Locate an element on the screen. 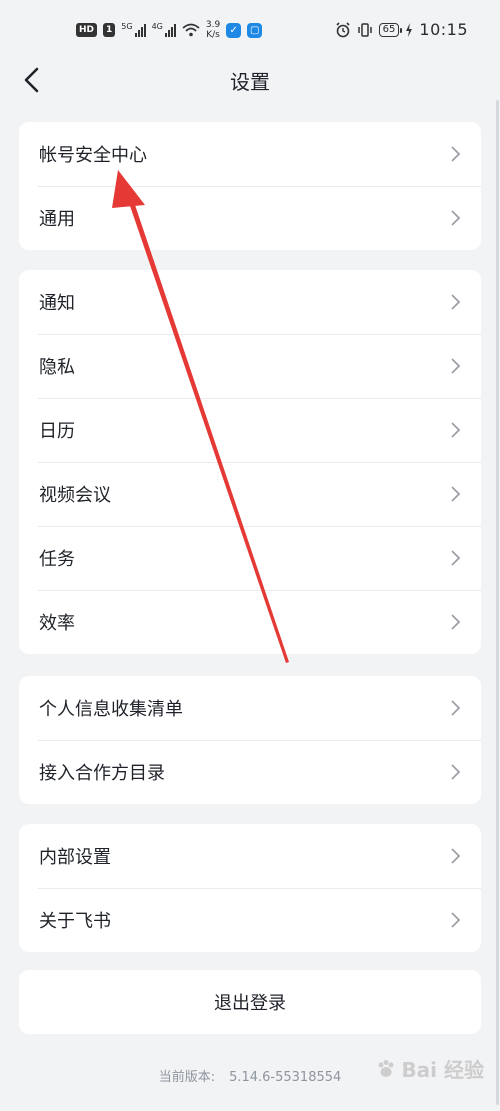 The width and height of the screenshot is (500, 1111). net1-label: 5G is located at coordinates (127, 26).